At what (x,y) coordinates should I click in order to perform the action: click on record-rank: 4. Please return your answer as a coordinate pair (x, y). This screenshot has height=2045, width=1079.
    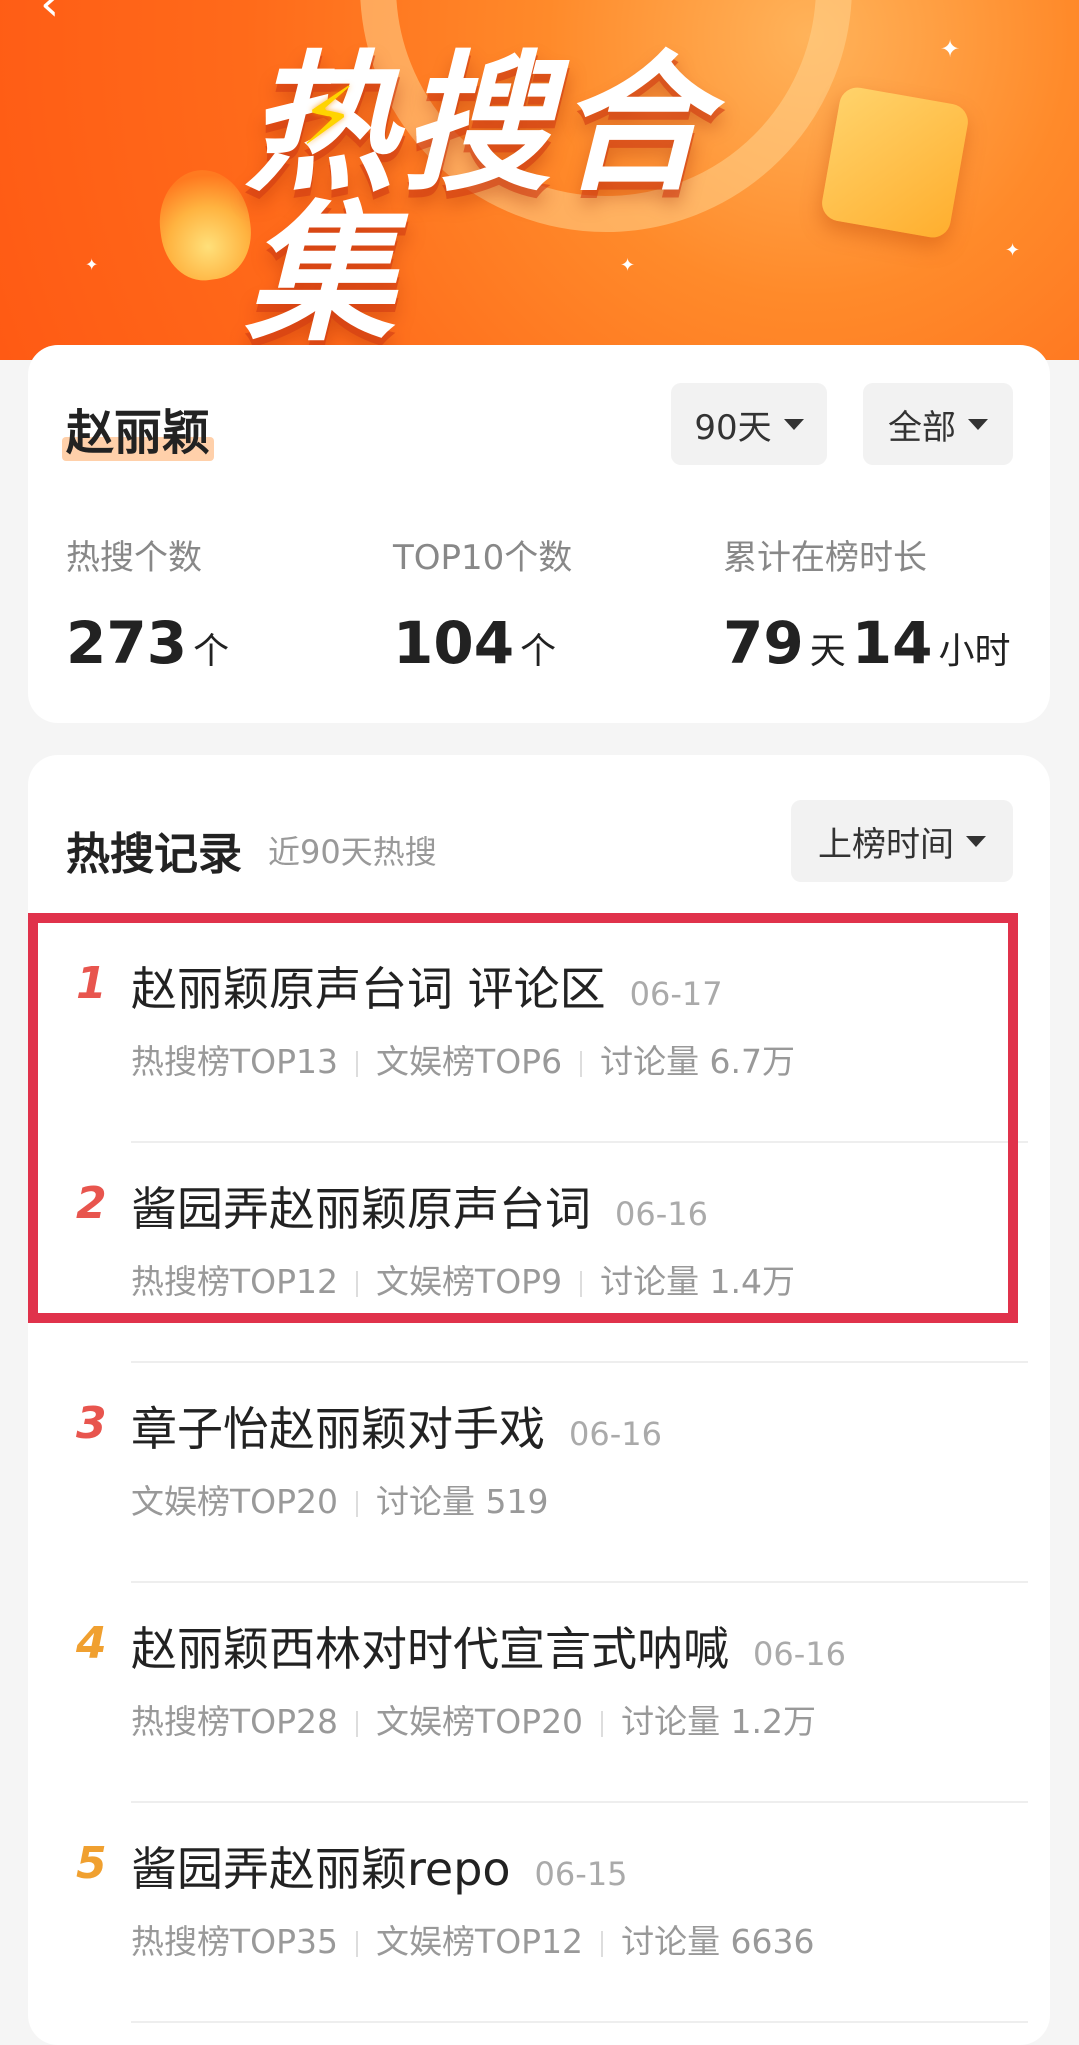
    Looking at the image, I should click on (91, 1643).